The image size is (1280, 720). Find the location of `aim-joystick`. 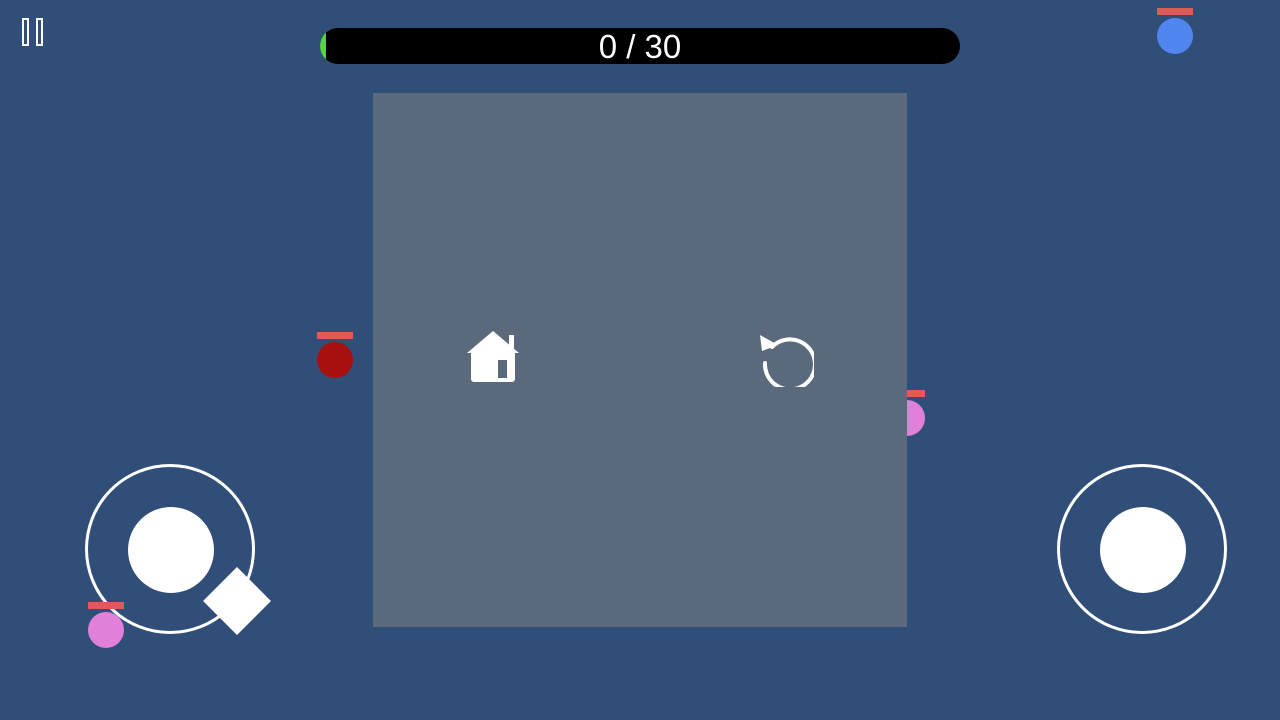

aim-joystick is located at coordinates (1142, 549).